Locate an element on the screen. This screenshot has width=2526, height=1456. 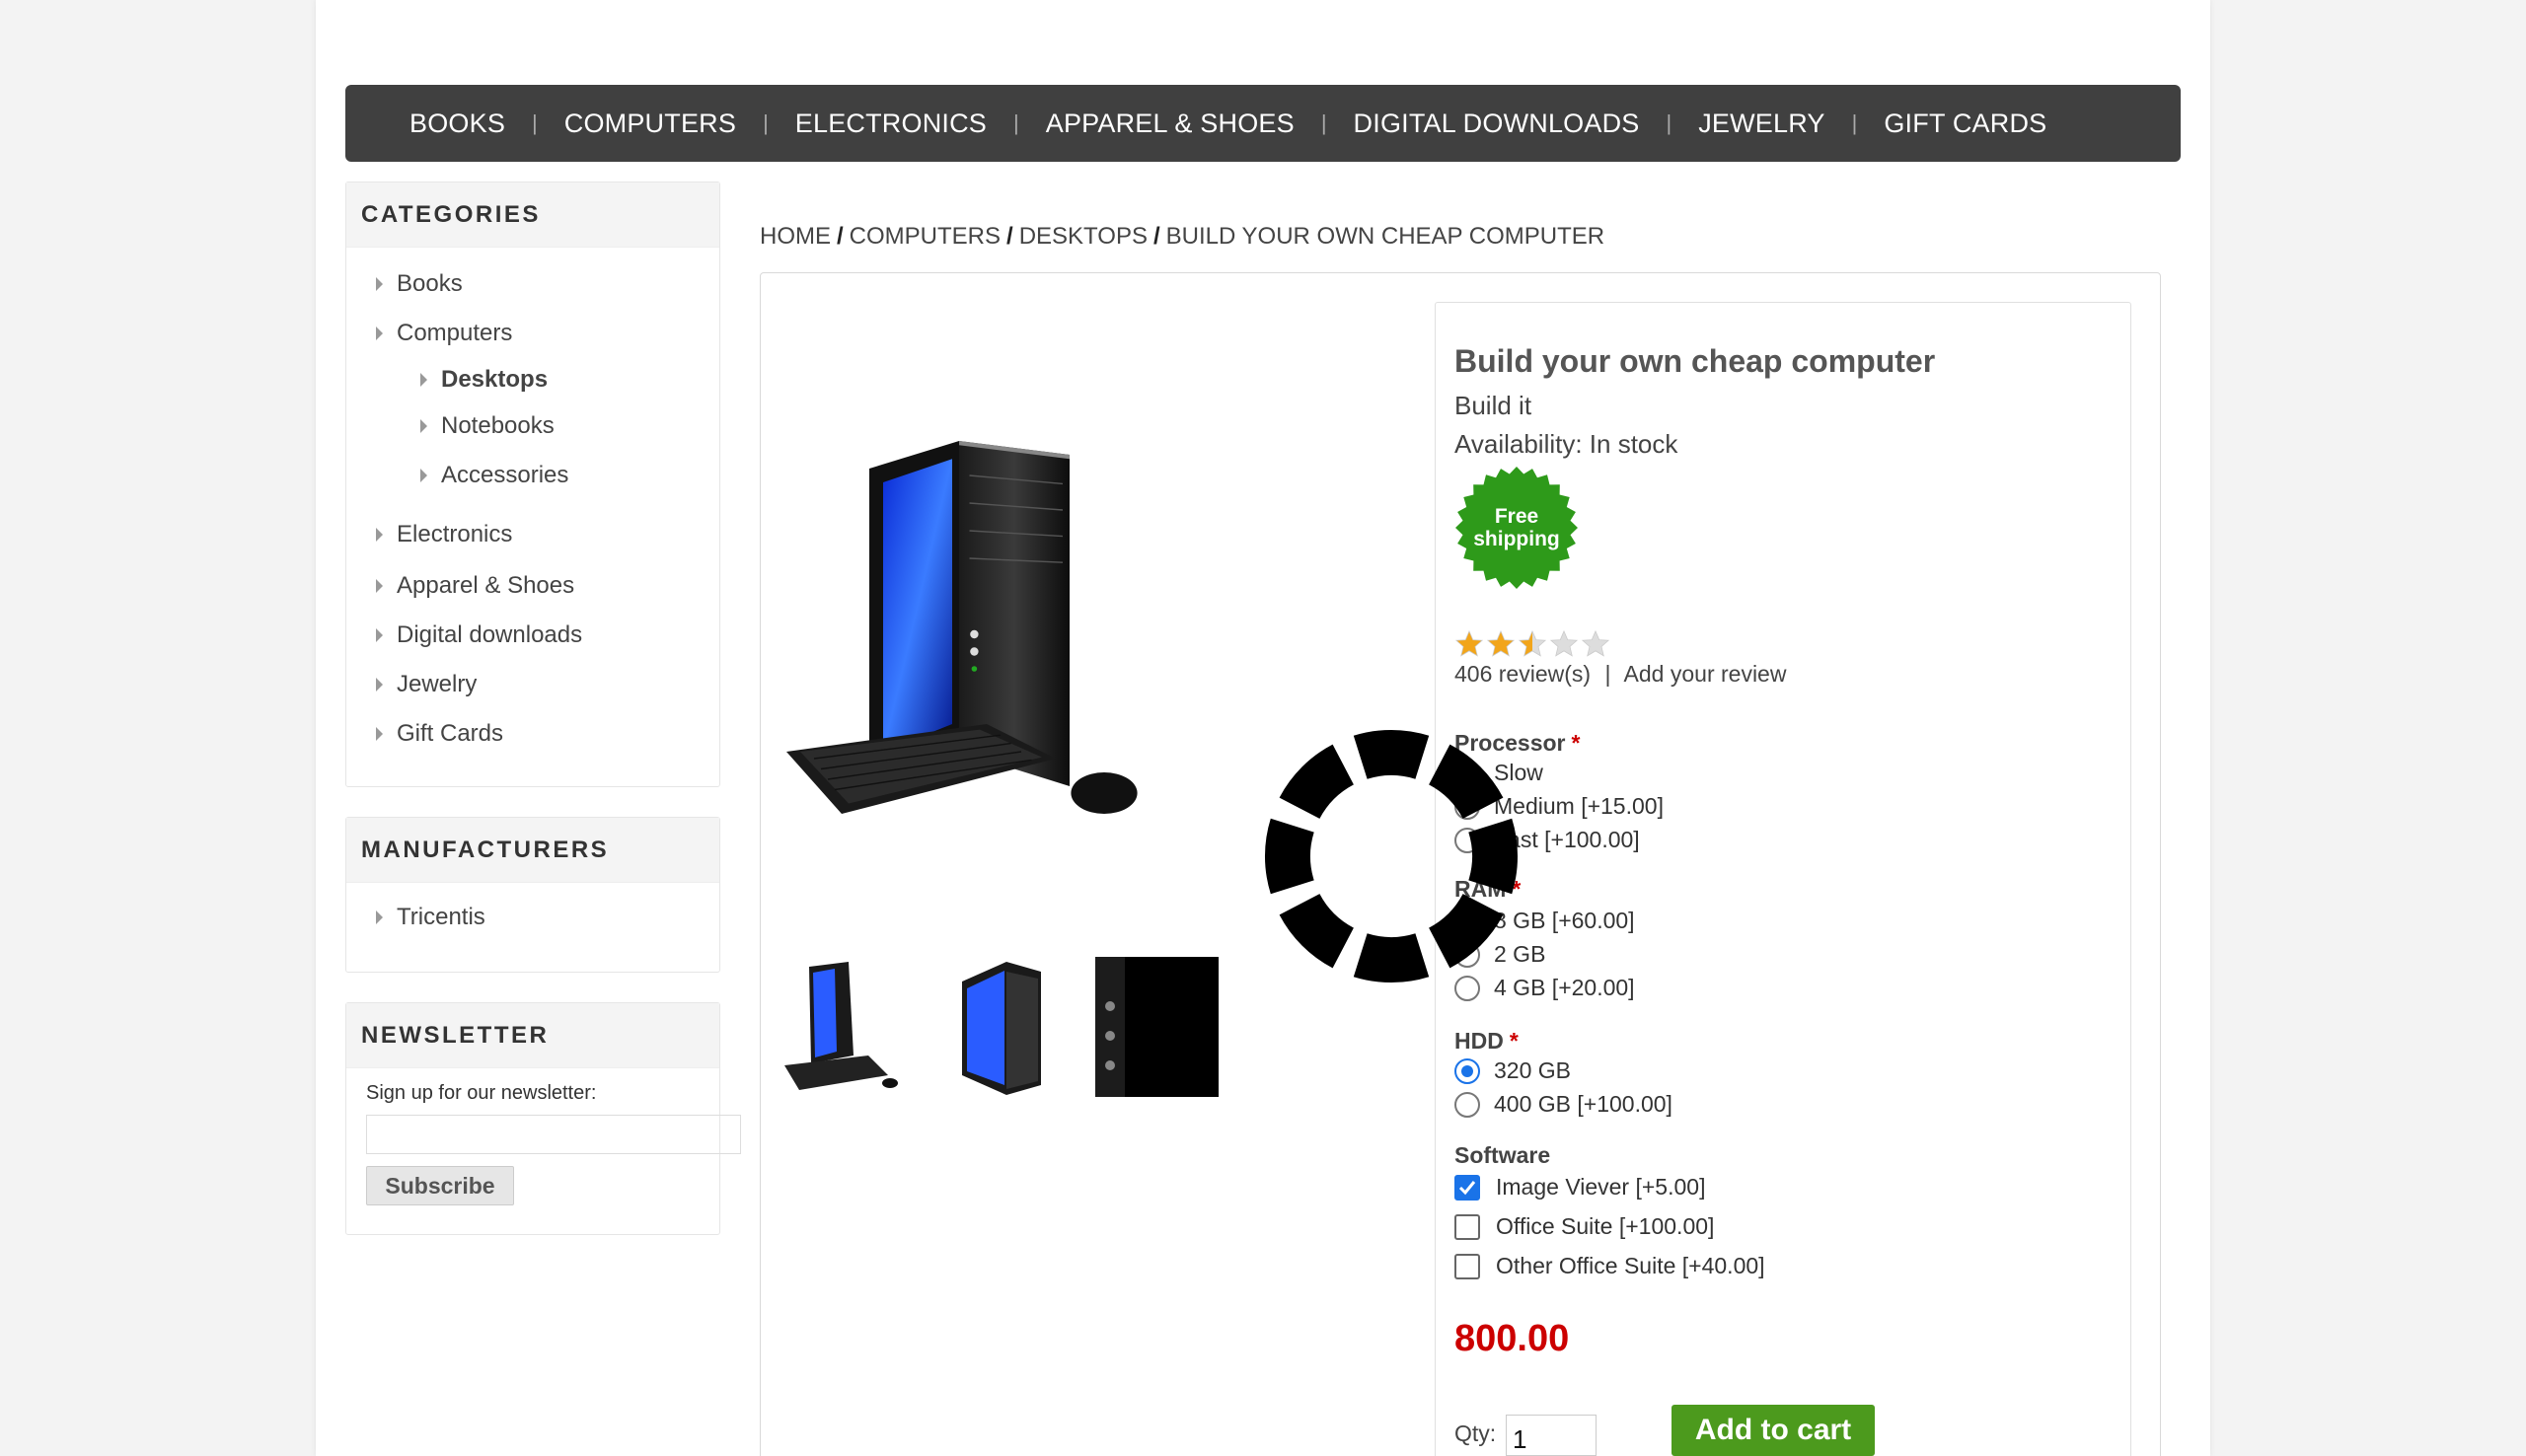
badge-line1: Free is located at coordinates (1516, 516).